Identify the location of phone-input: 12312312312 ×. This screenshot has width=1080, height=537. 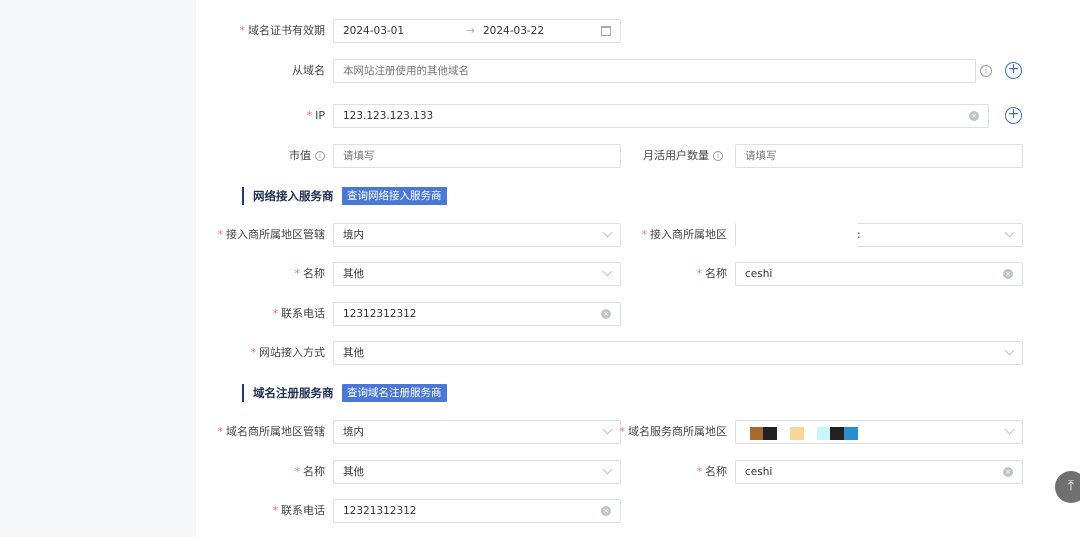
(477, 314).